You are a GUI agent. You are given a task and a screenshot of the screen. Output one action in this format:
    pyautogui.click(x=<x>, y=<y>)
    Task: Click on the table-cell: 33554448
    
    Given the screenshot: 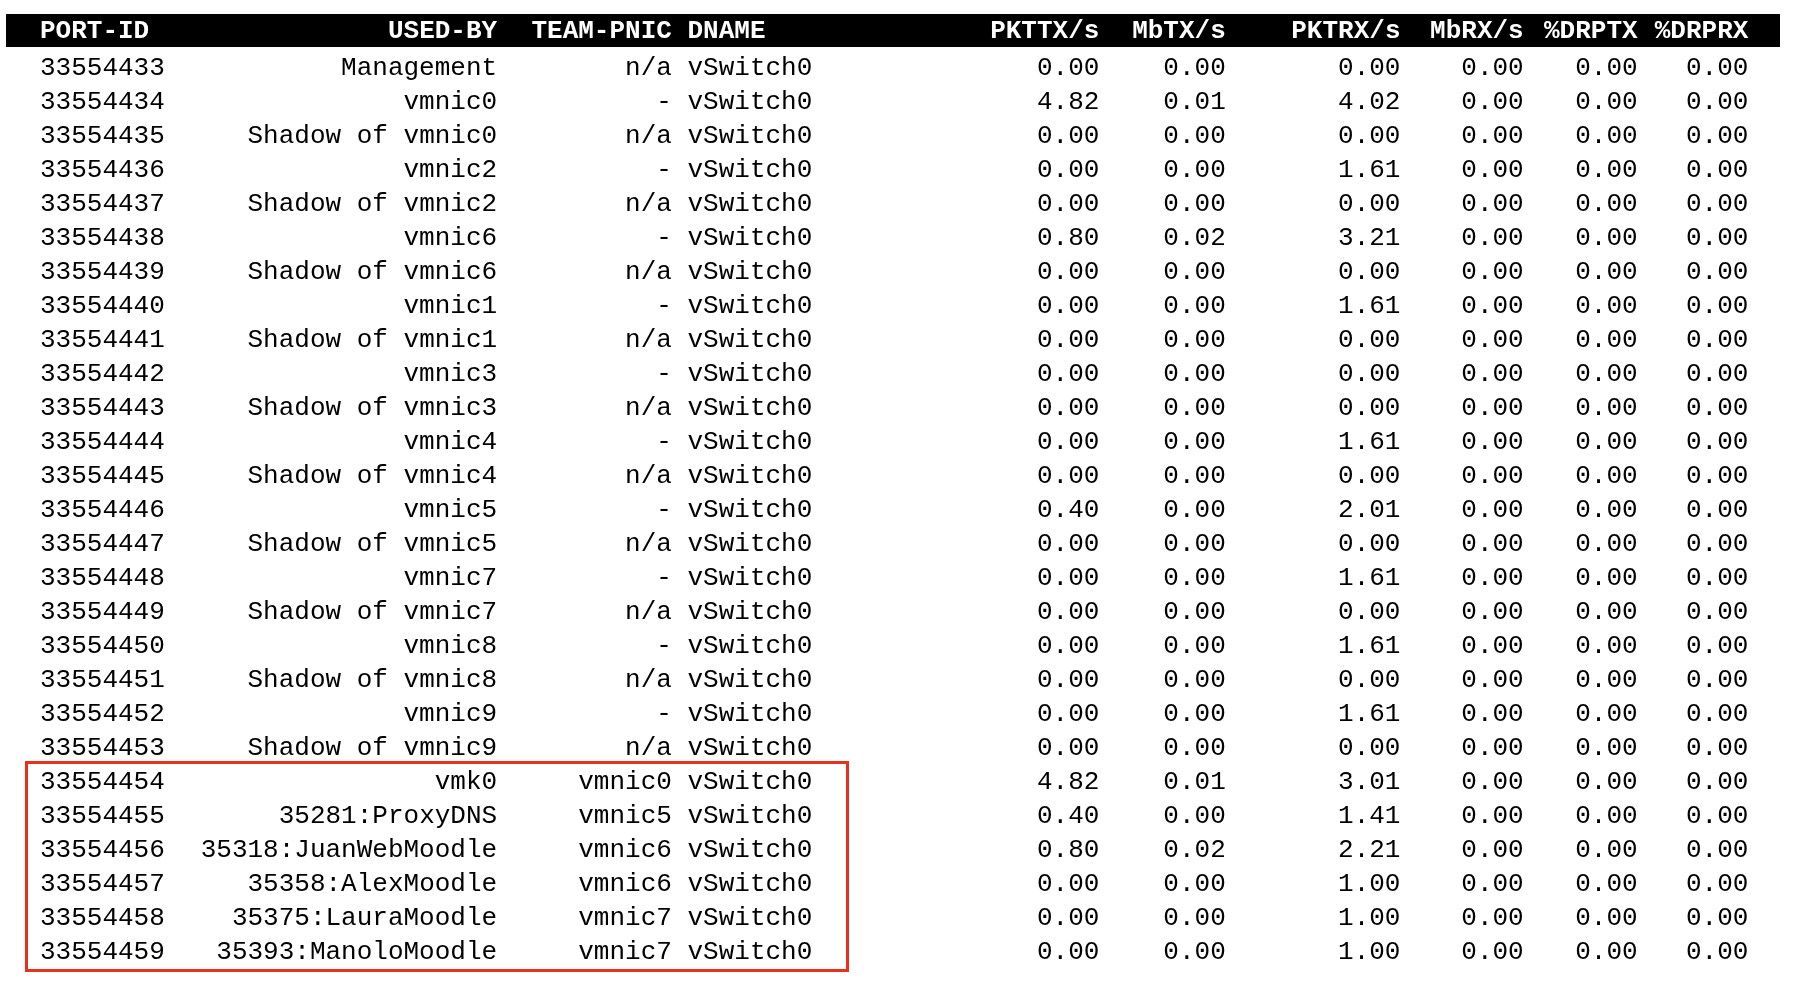 What is the action you would take?
    pyautogui.click(x=102, y=578)
    